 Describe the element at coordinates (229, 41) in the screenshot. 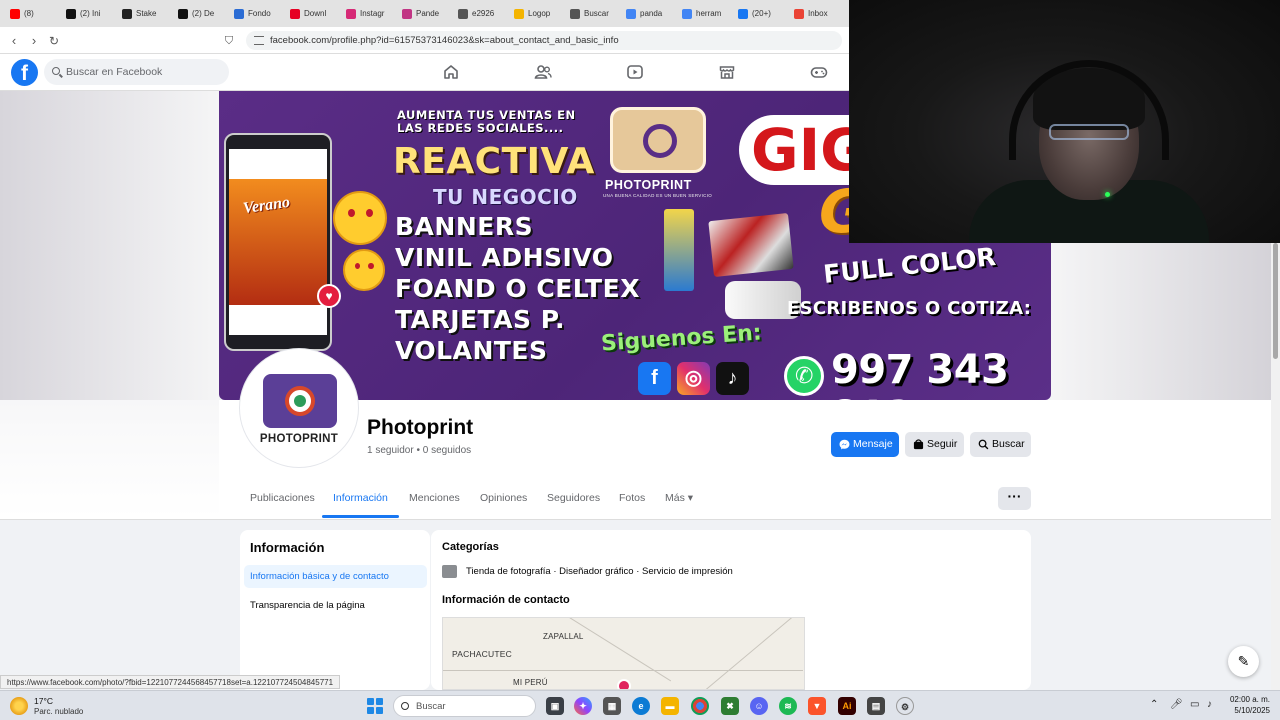

I see `bookmark-icon: ⛉` at that location.